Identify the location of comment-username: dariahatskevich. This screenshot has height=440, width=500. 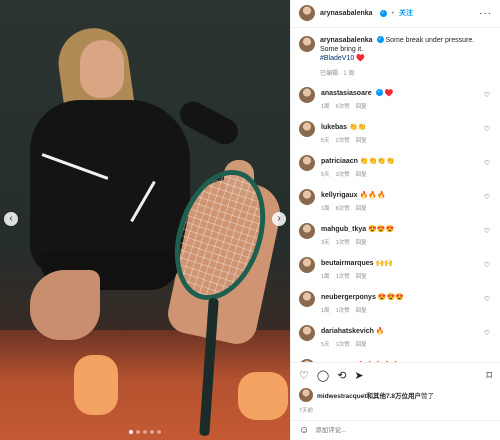
(347, 331).